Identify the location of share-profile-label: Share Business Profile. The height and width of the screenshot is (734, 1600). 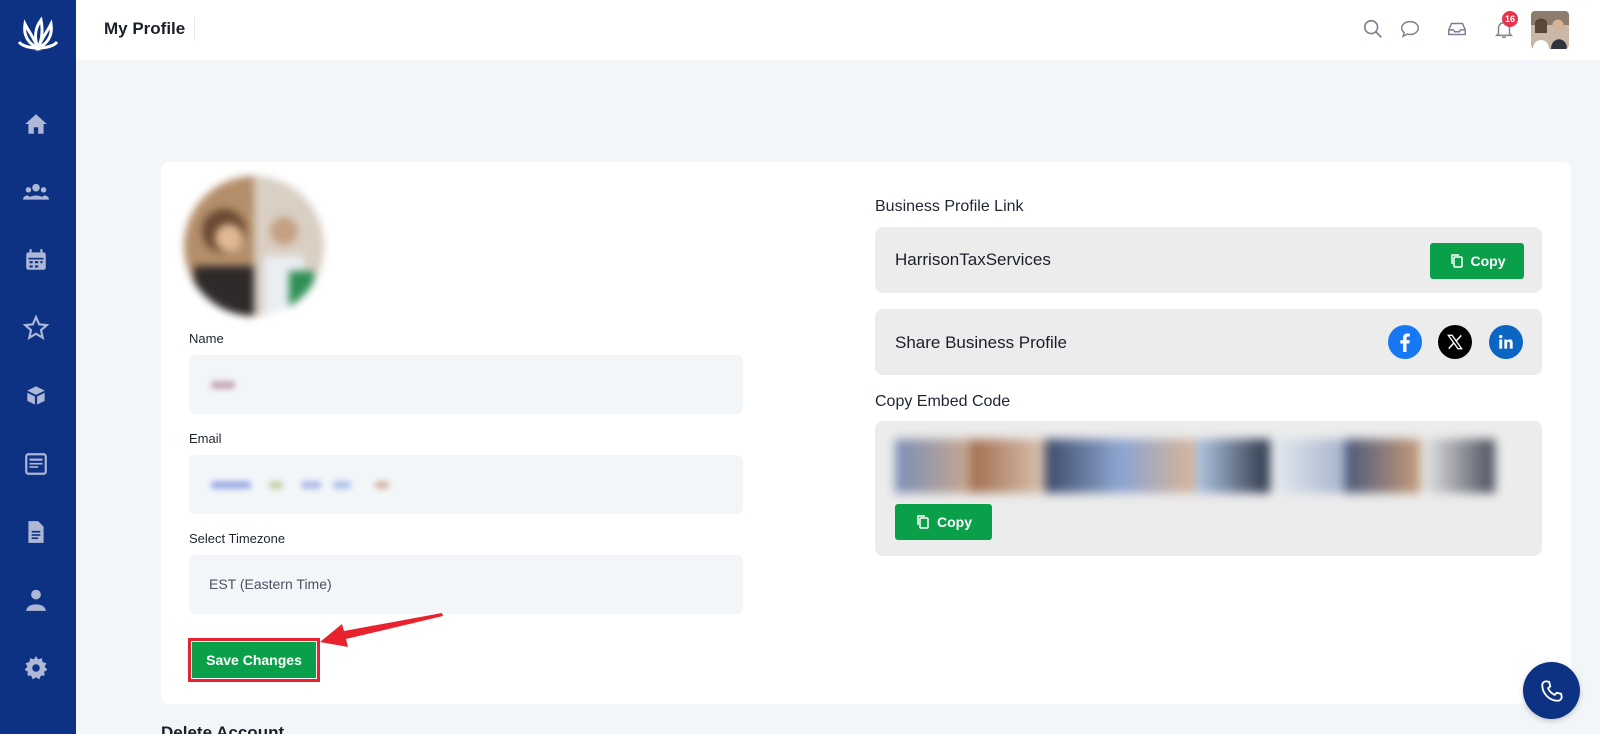
(981, 342).